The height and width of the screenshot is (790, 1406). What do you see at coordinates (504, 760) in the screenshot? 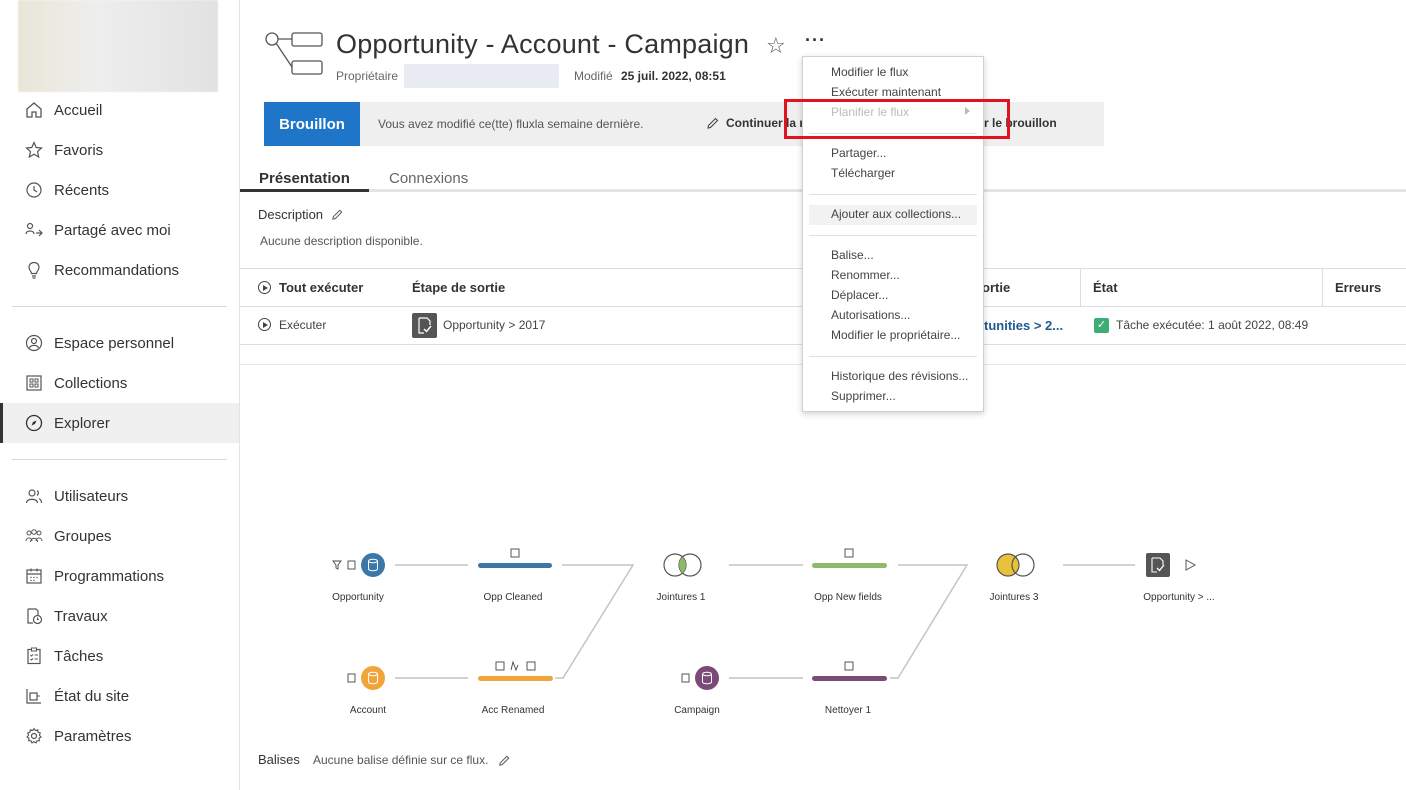
I see `edit-tags-pencil-icon` at bounding box center [504, 760].